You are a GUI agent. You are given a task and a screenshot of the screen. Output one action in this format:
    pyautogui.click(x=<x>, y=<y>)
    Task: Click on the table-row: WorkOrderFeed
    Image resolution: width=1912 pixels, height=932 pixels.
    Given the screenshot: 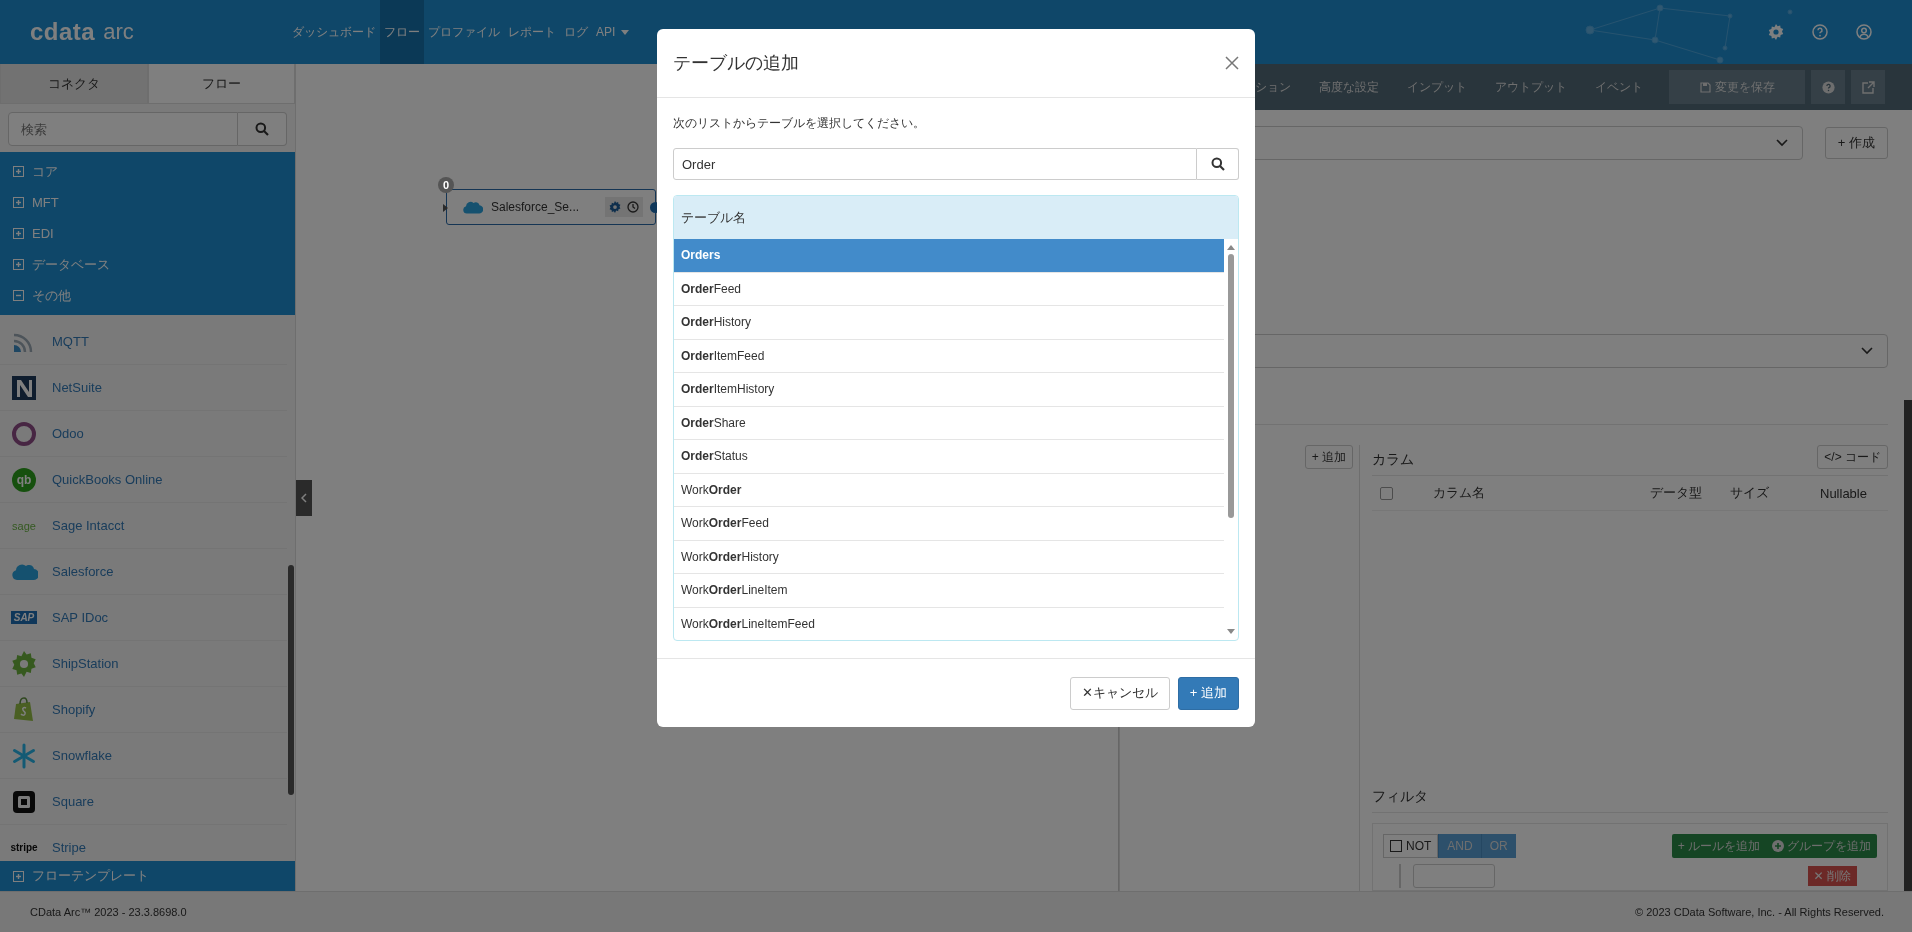 What is the action you would take?
    pyautogui.click(x=949, y=524)
    